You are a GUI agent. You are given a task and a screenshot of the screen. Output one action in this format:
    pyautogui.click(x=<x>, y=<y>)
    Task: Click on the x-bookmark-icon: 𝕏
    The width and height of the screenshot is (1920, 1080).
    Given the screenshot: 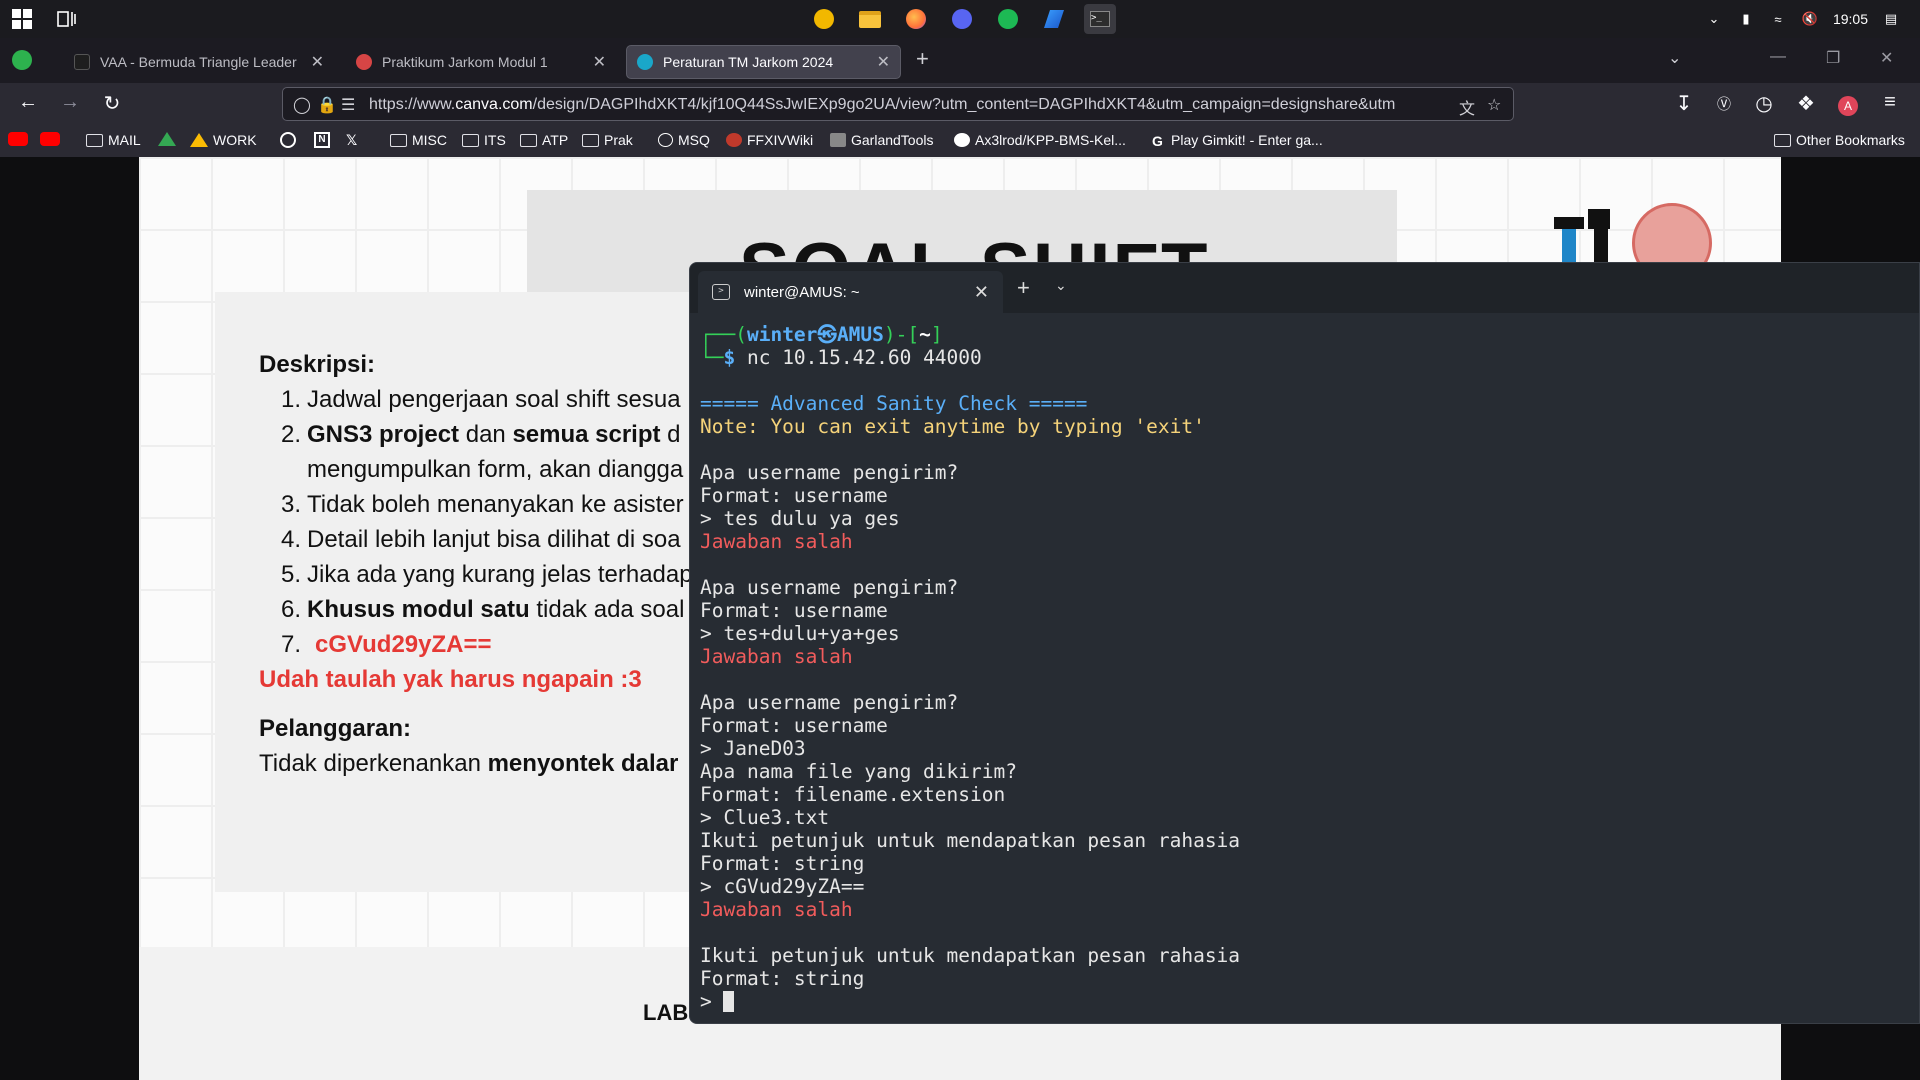 What is the action you would take?
    pyautogui.click(x=351, y=140)
    